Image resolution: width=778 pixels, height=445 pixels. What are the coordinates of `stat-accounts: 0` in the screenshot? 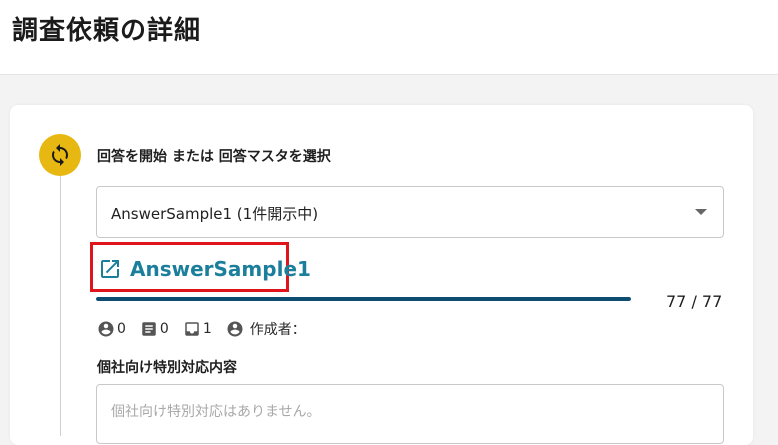 It's located at (111, 329).